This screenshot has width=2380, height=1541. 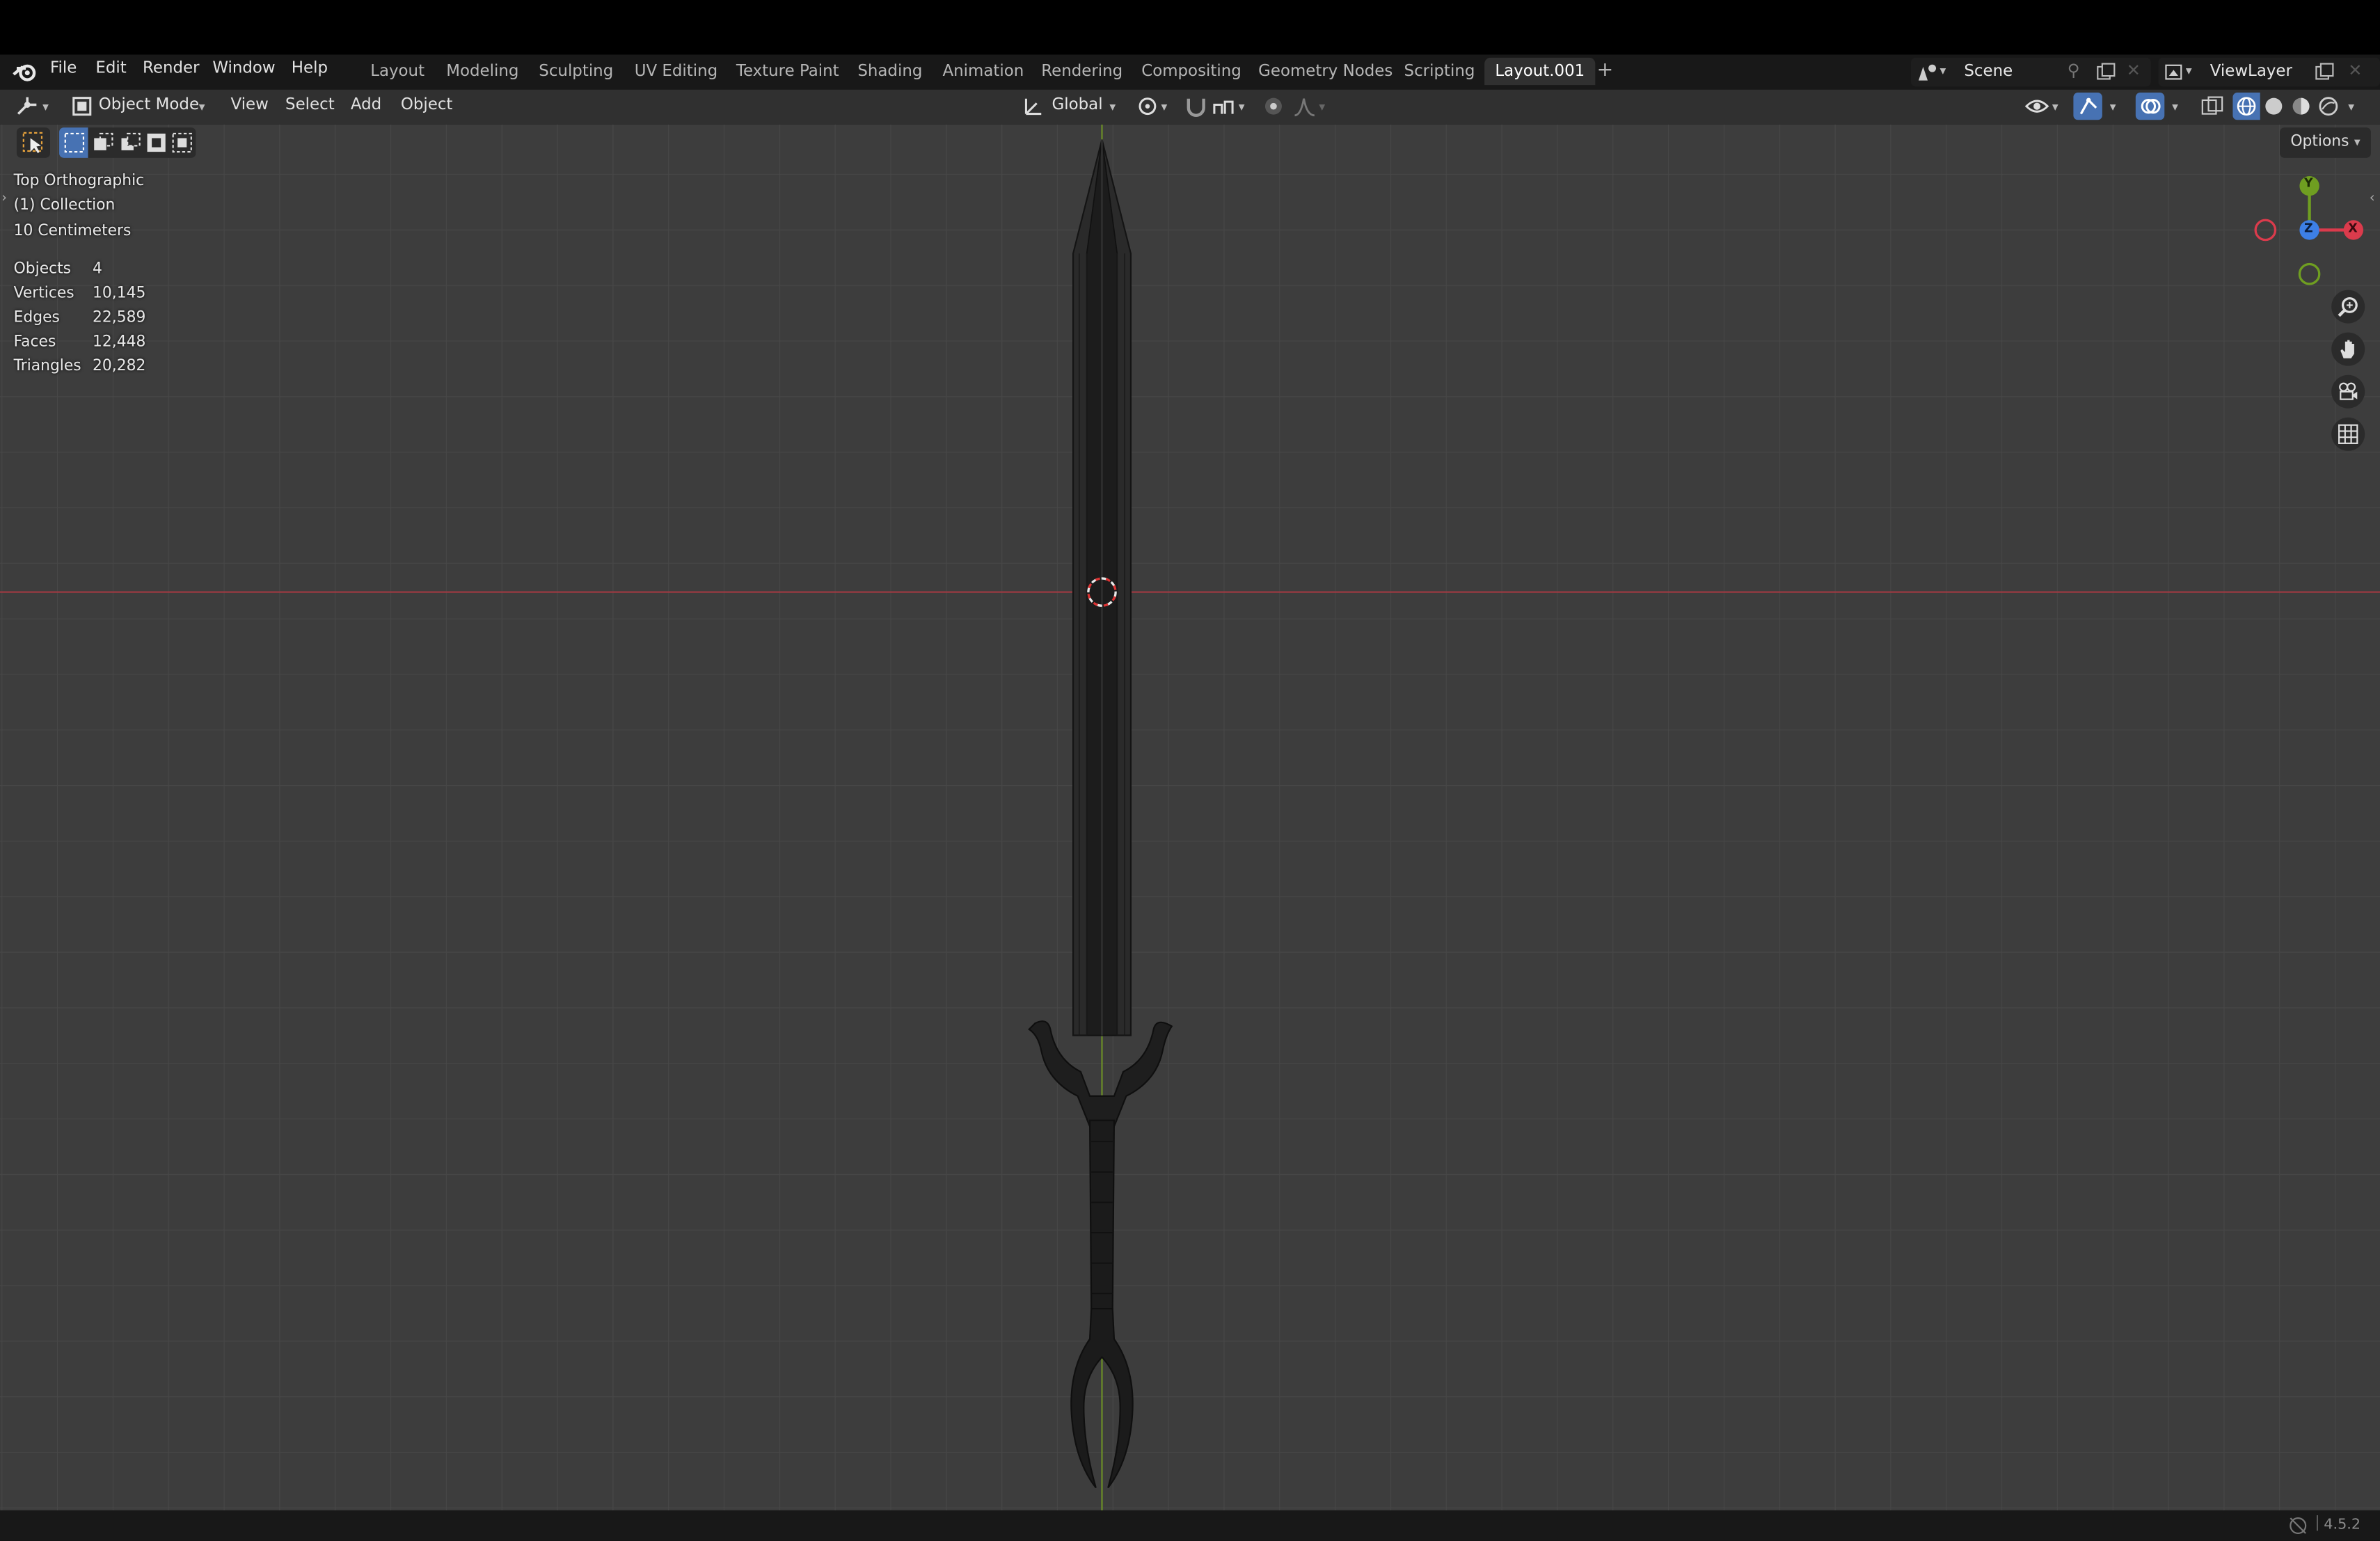 I want to click on add-workspace-button: +, so click(x=1605, y=70).